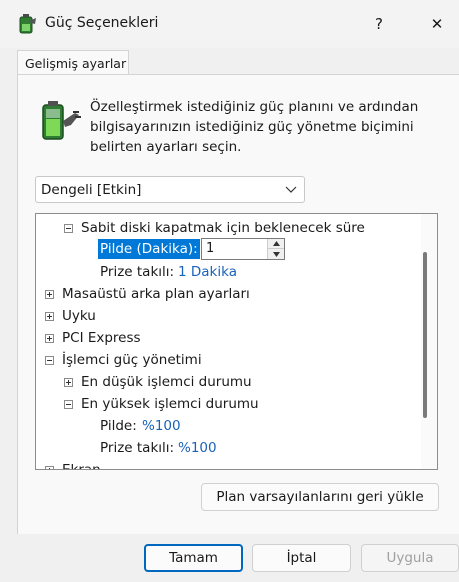 This screenshot has width=459, height=582. Describe the element at coordinates (301, 558) in the screenshot. I see `cancel-button: İptal` at that location.